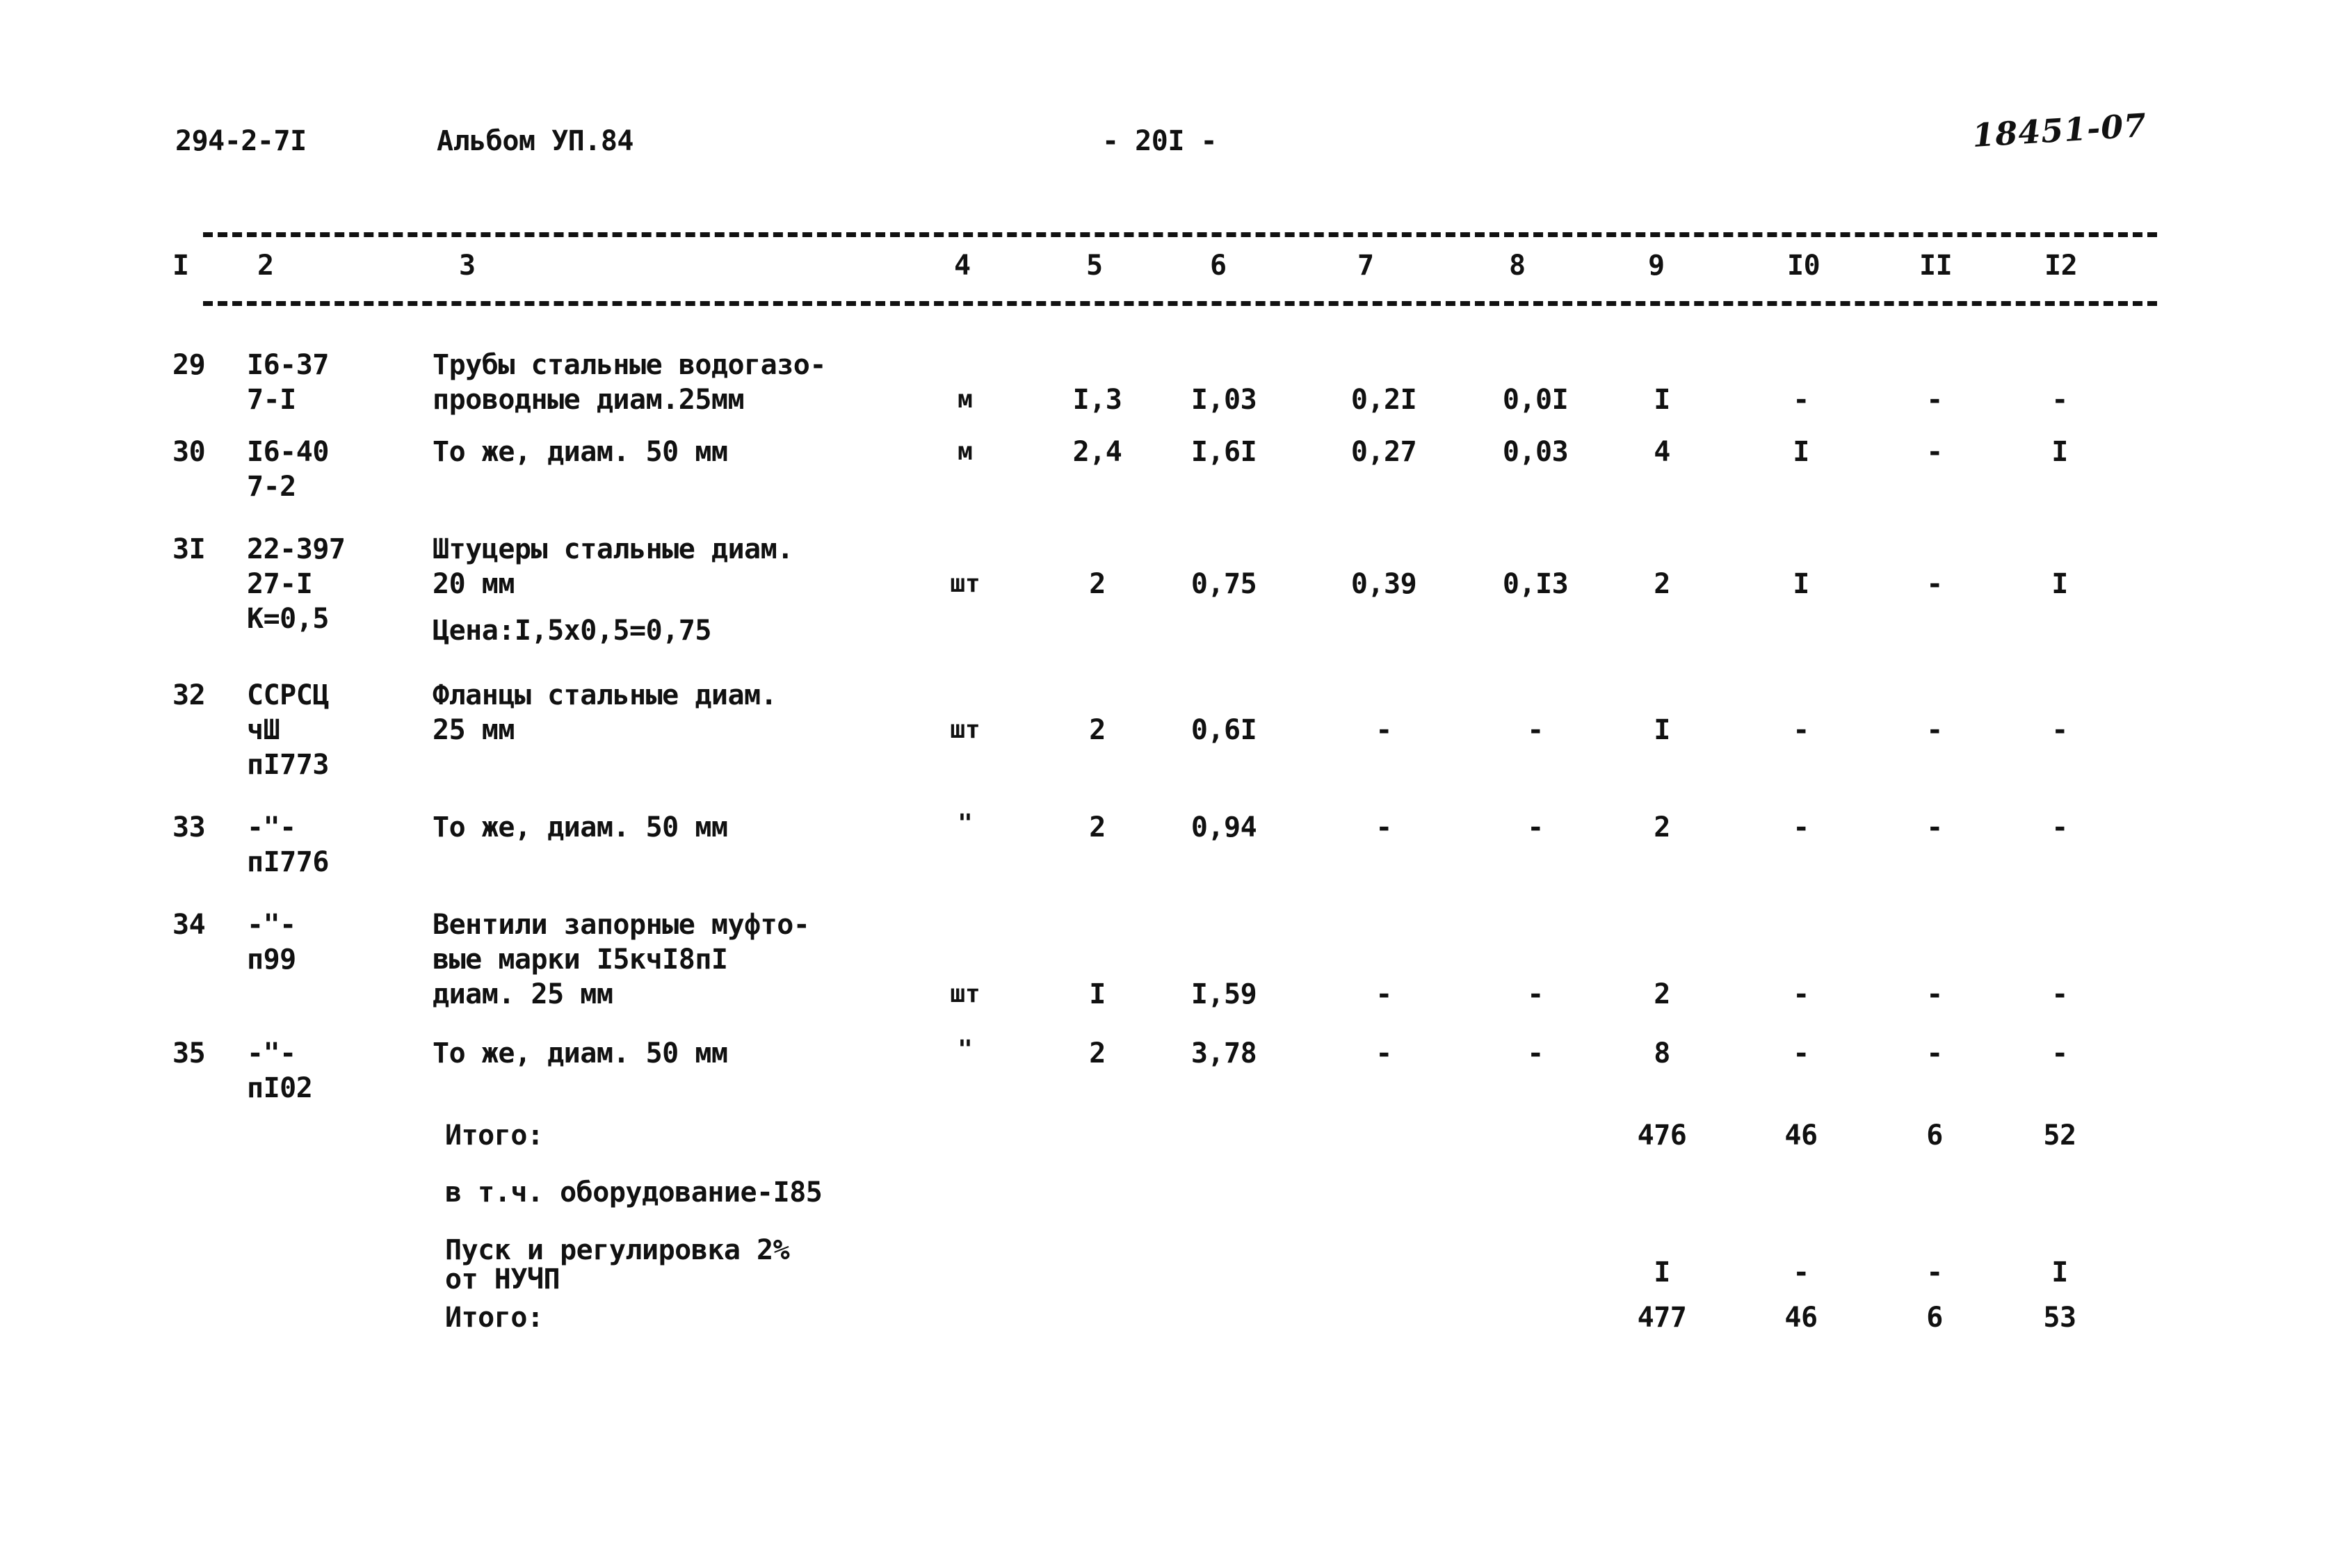  Describe the element at coordinates (1801, 1318) in the screenshot. I see `total-col10: 46` at that location.